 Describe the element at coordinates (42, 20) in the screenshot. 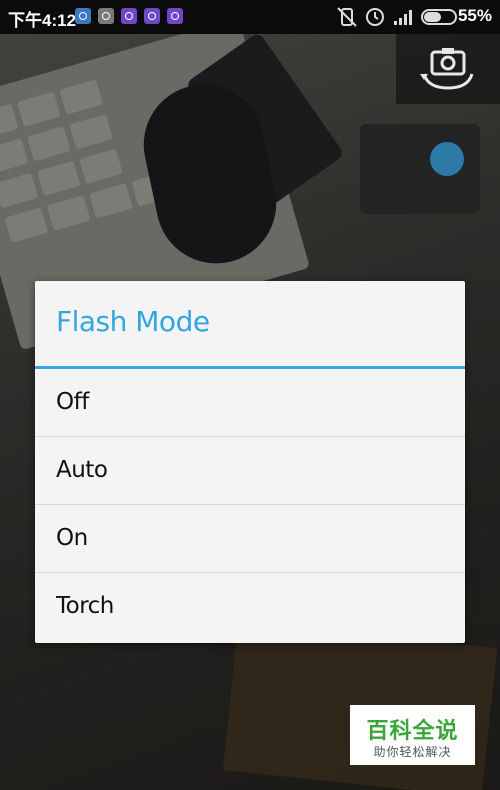

I see `status-time: 下午4:12` at that location.